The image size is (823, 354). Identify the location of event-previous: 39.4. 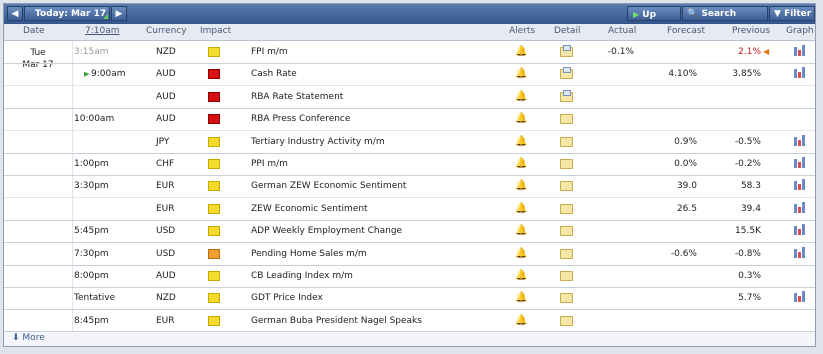
(750, 208).